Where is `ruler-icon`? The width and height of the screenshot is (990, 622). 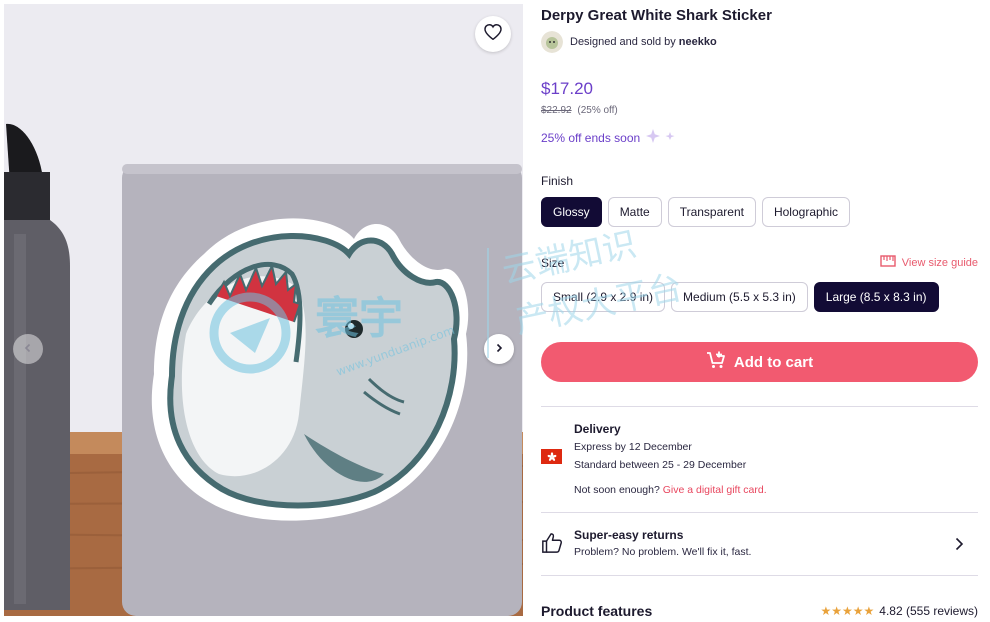 ruler-icon is located at coordinates (891, 262).